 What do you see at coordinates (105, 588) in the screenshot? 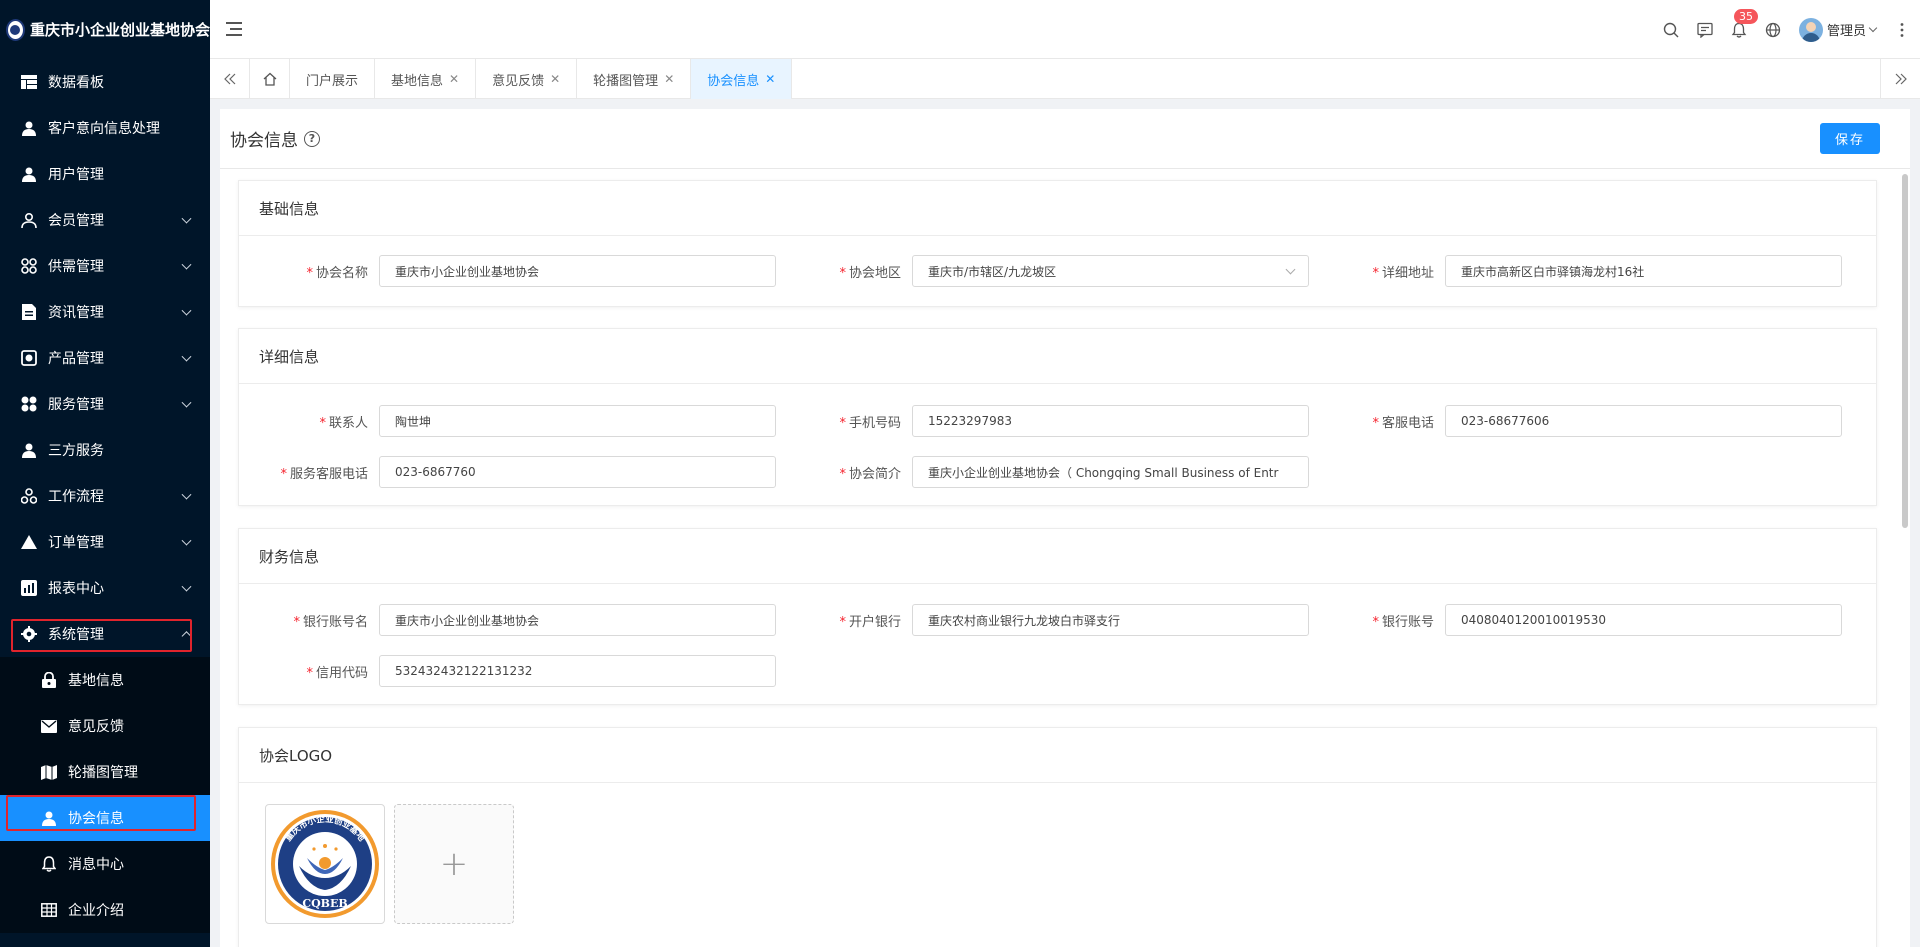
I see `sidebar-item-reports: 报表中心` at bounding box center [105, 588].